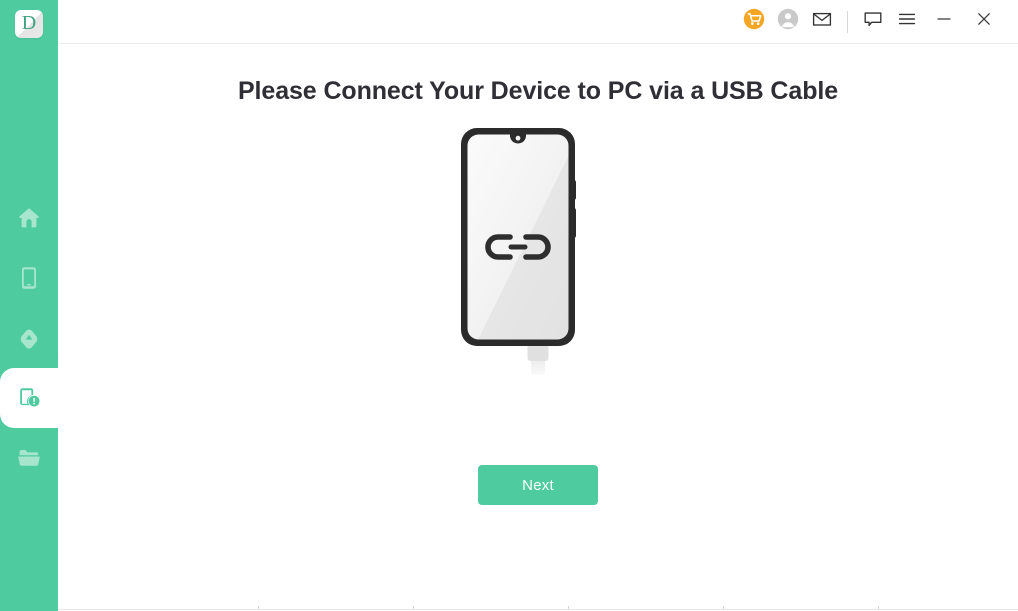 This screenshot has height=611, width=1018. I want to click on feedback-button, so click(873, 22).